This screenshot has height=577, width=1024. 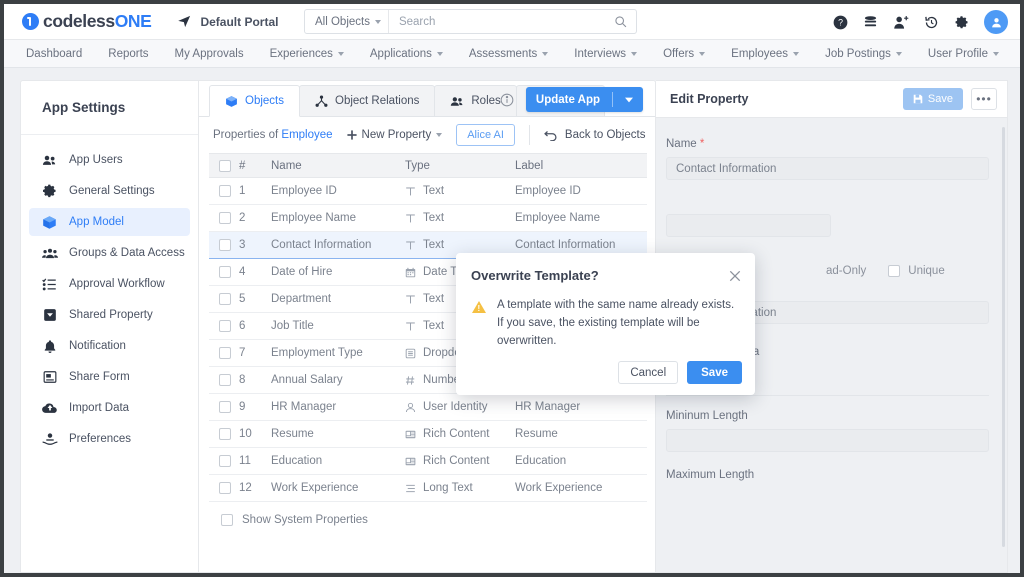 I want to click on show-system-properties-row: Show System Properties, so click(x=428, y=514).